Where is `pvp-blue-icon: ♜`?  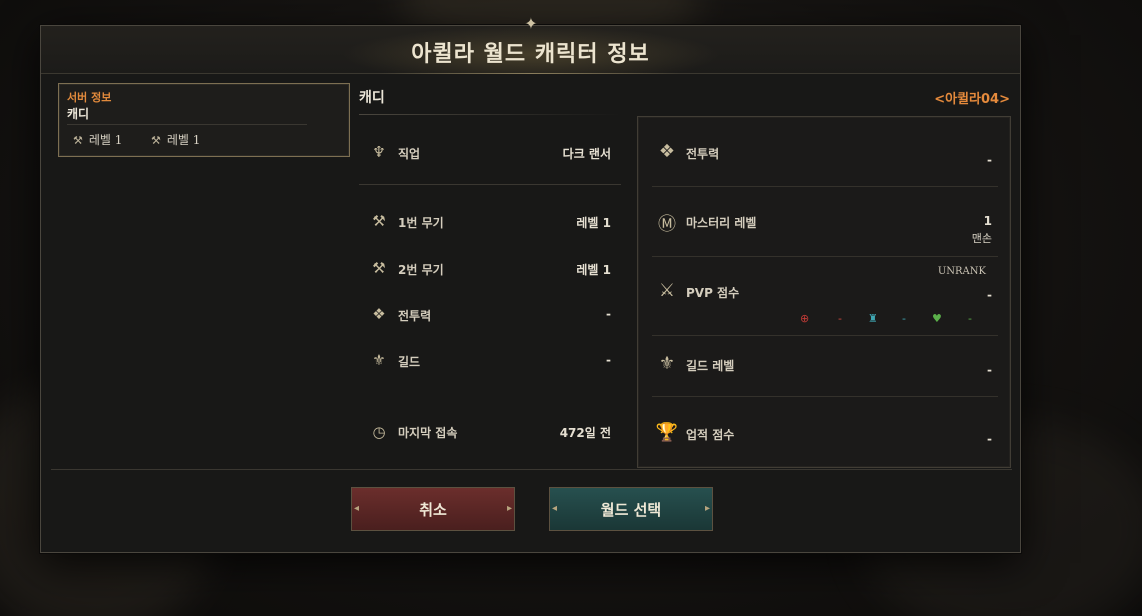
pvp-blue-icon: ♜ is located at coordinates (873, 318).